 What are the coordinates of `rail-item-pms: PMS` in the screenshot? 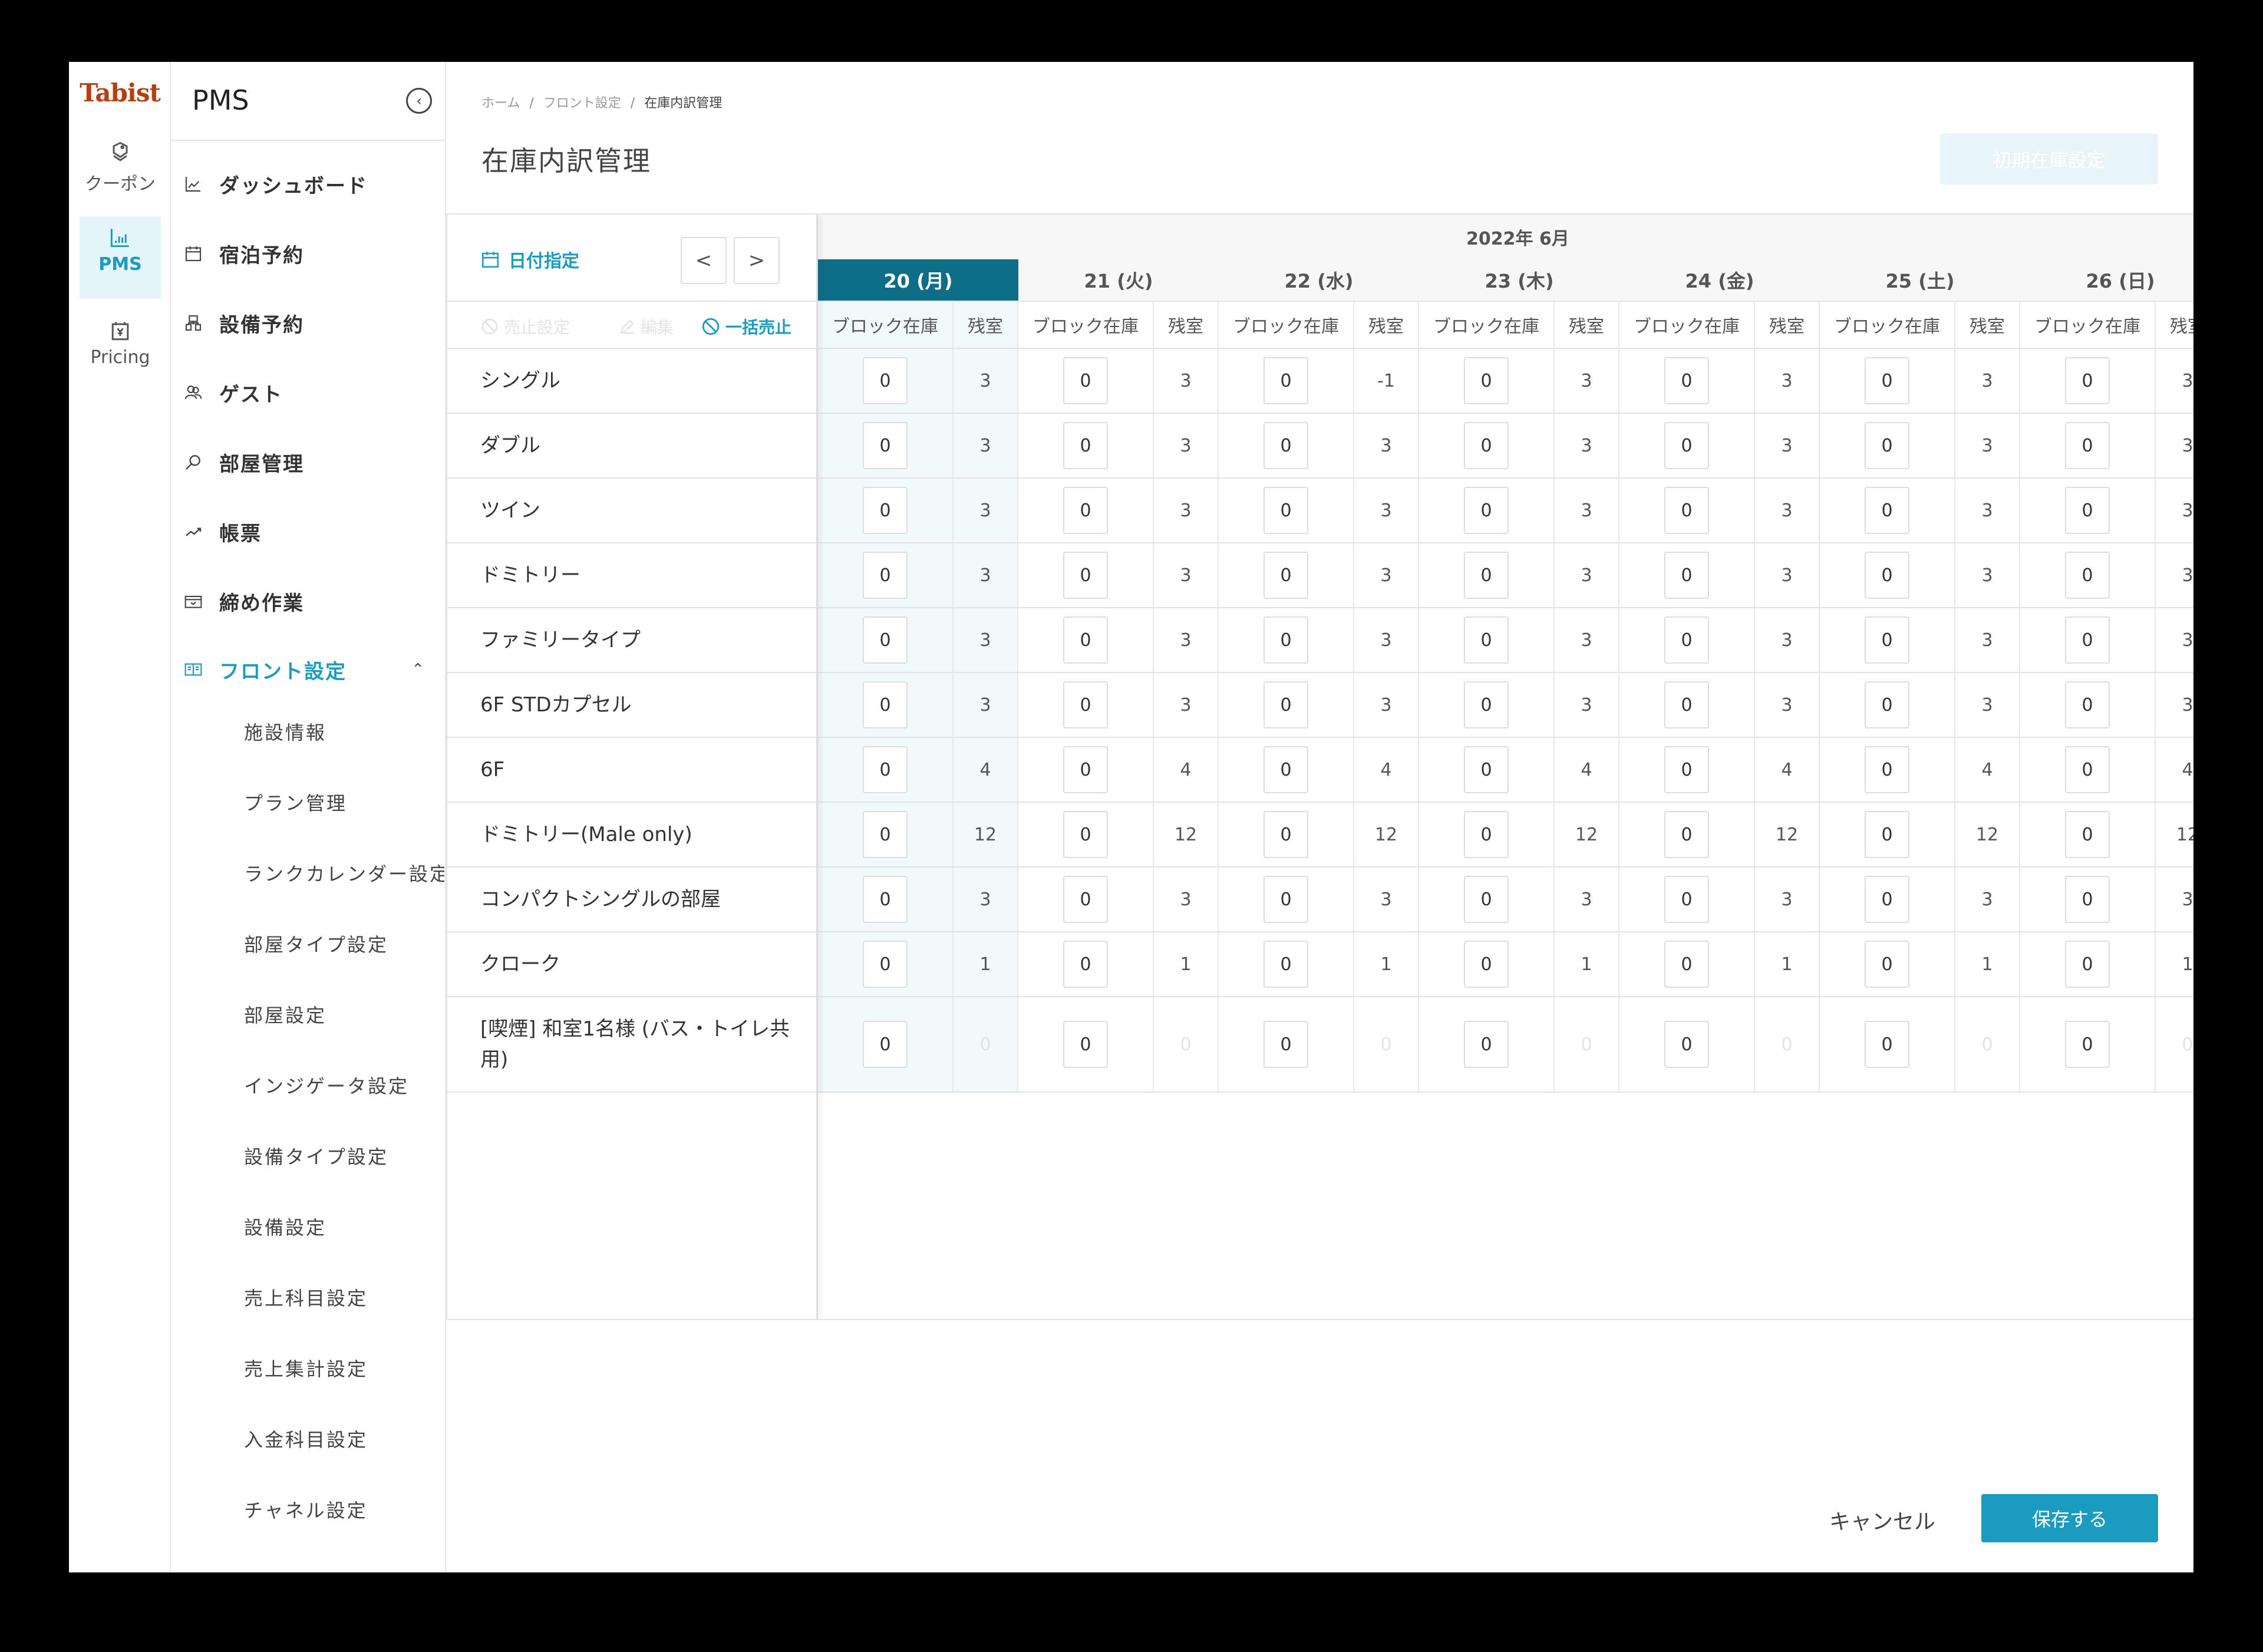 It's located at (120, 257).